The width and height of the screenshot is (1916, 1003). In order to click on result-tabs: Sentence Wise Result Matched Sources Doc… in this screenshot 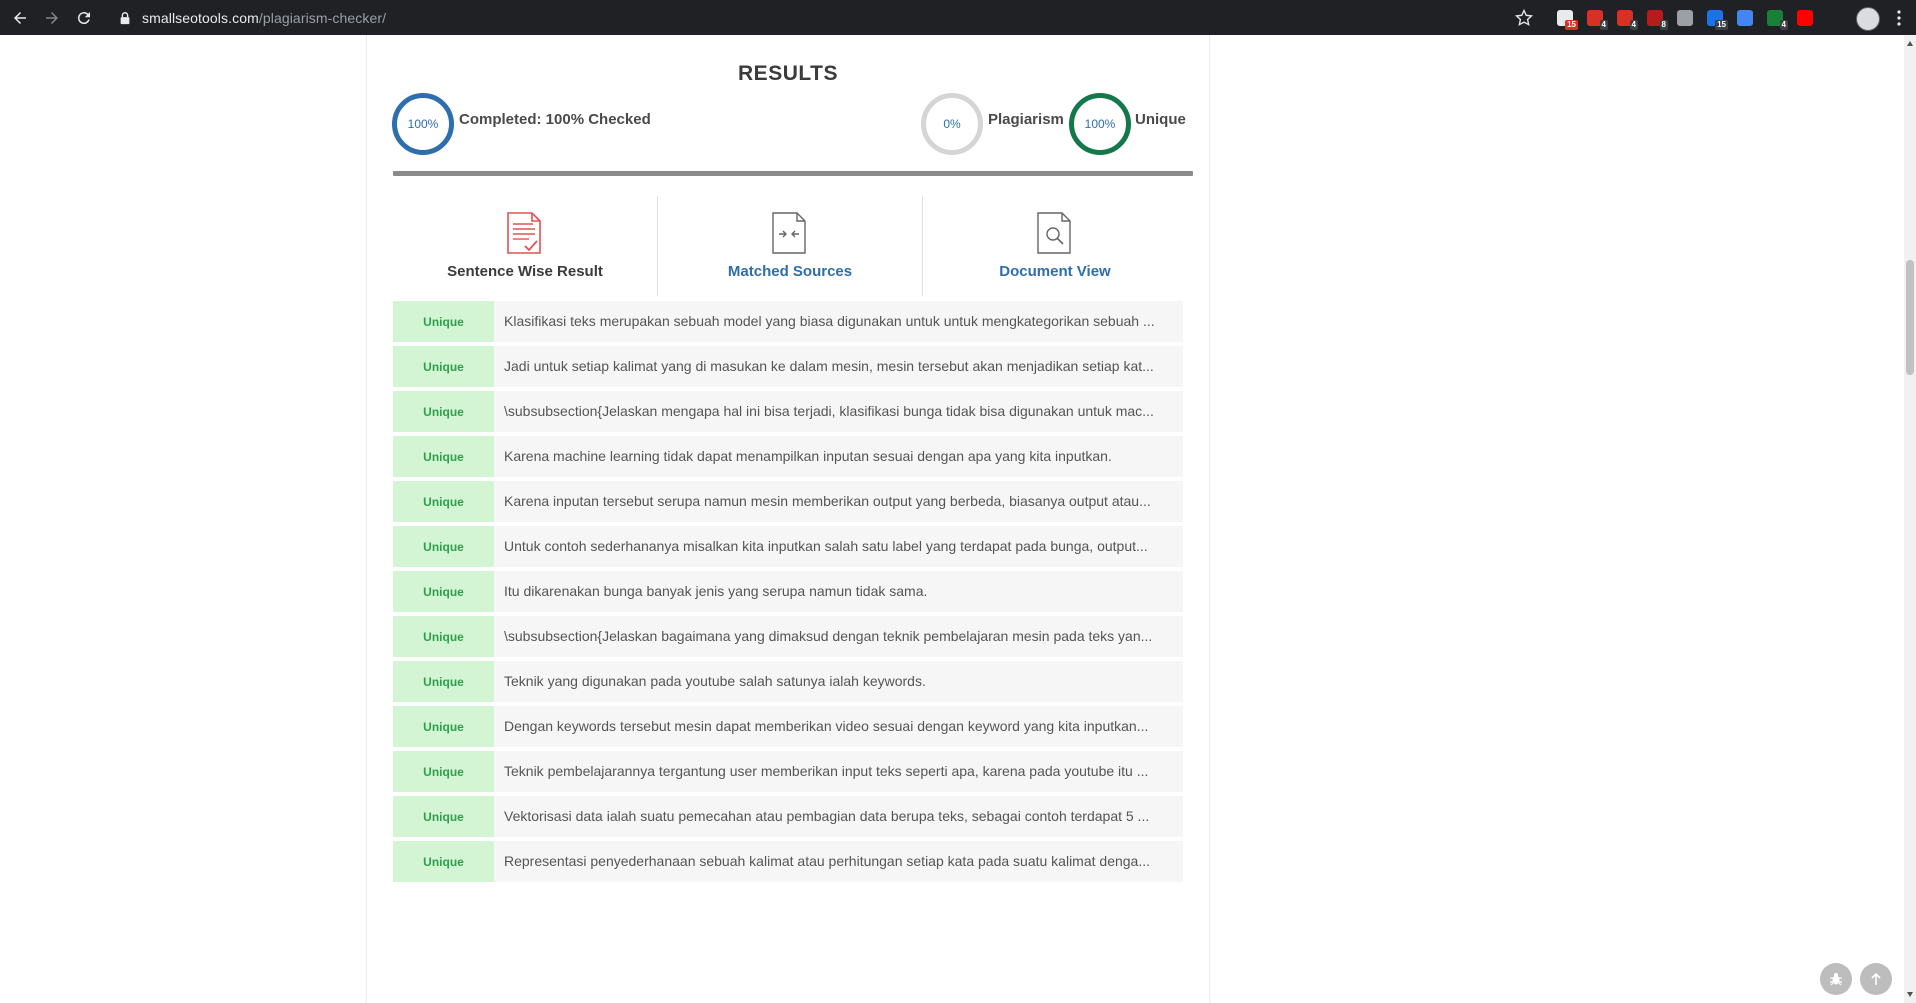, I will do `click(790, 246)`.